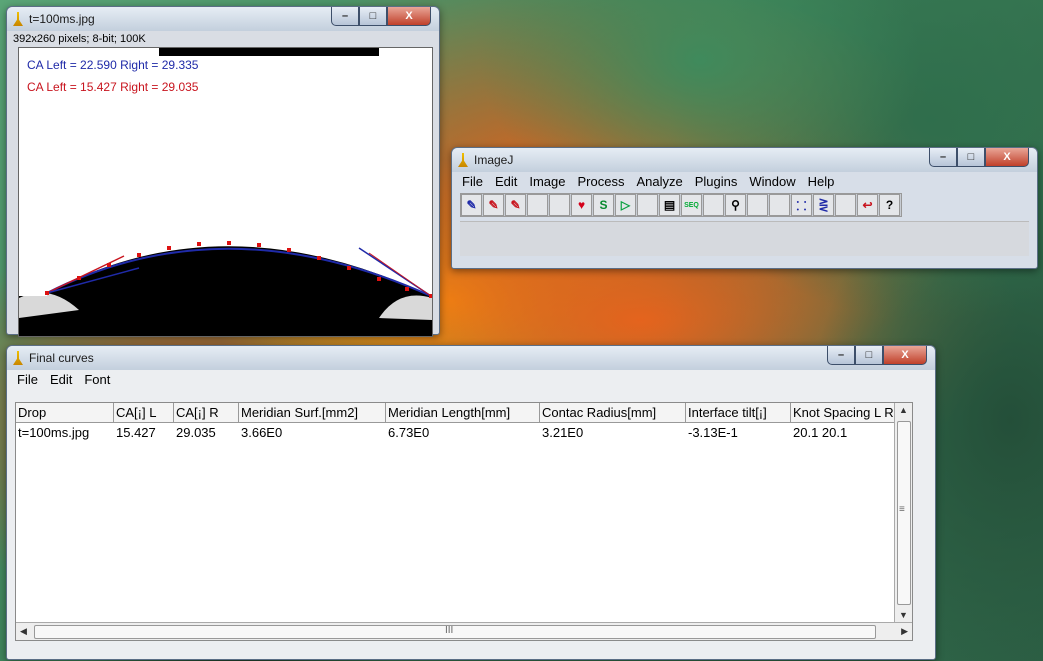 This screenshot has width=1043, height=661. I want to click on pen-red-icon: ✎, so click(493, 205).